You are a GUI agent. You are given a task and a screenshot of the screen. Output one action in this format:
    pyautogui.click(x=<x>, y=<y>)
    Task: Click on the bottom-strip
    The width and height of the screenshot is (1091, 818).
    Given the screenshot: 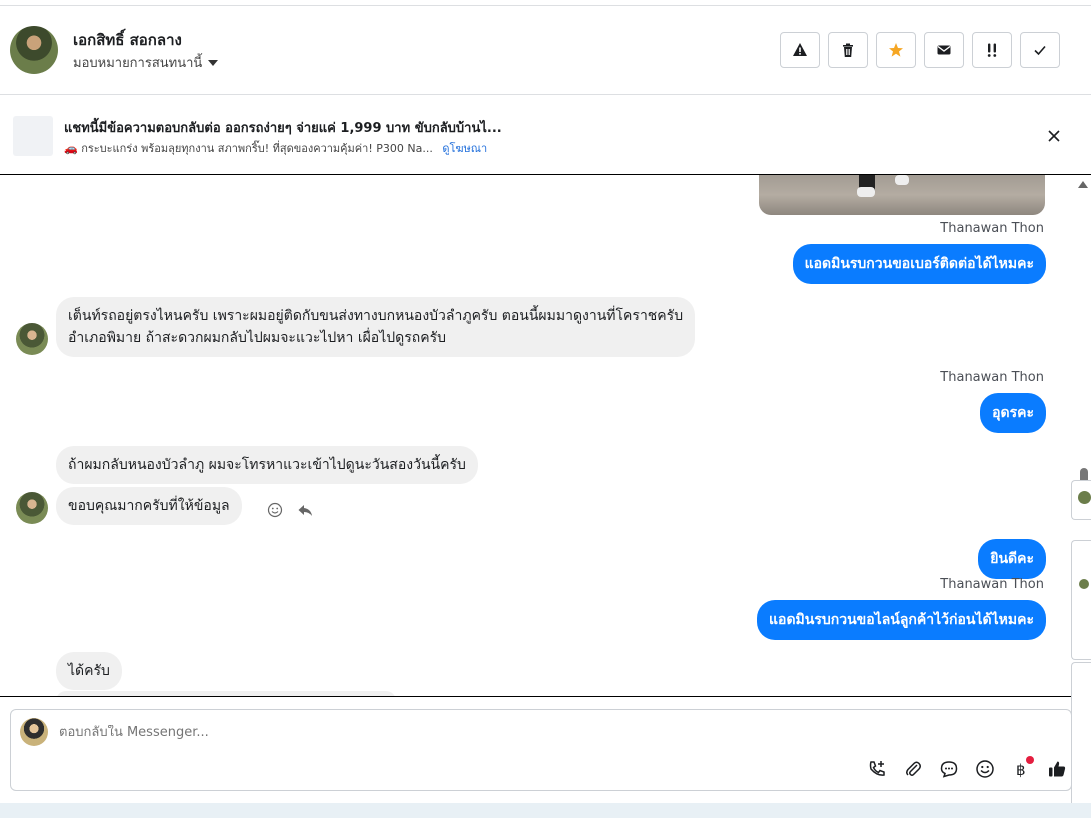 What is the action you would take?
    pyautogui.click(x=545, y=810)
    